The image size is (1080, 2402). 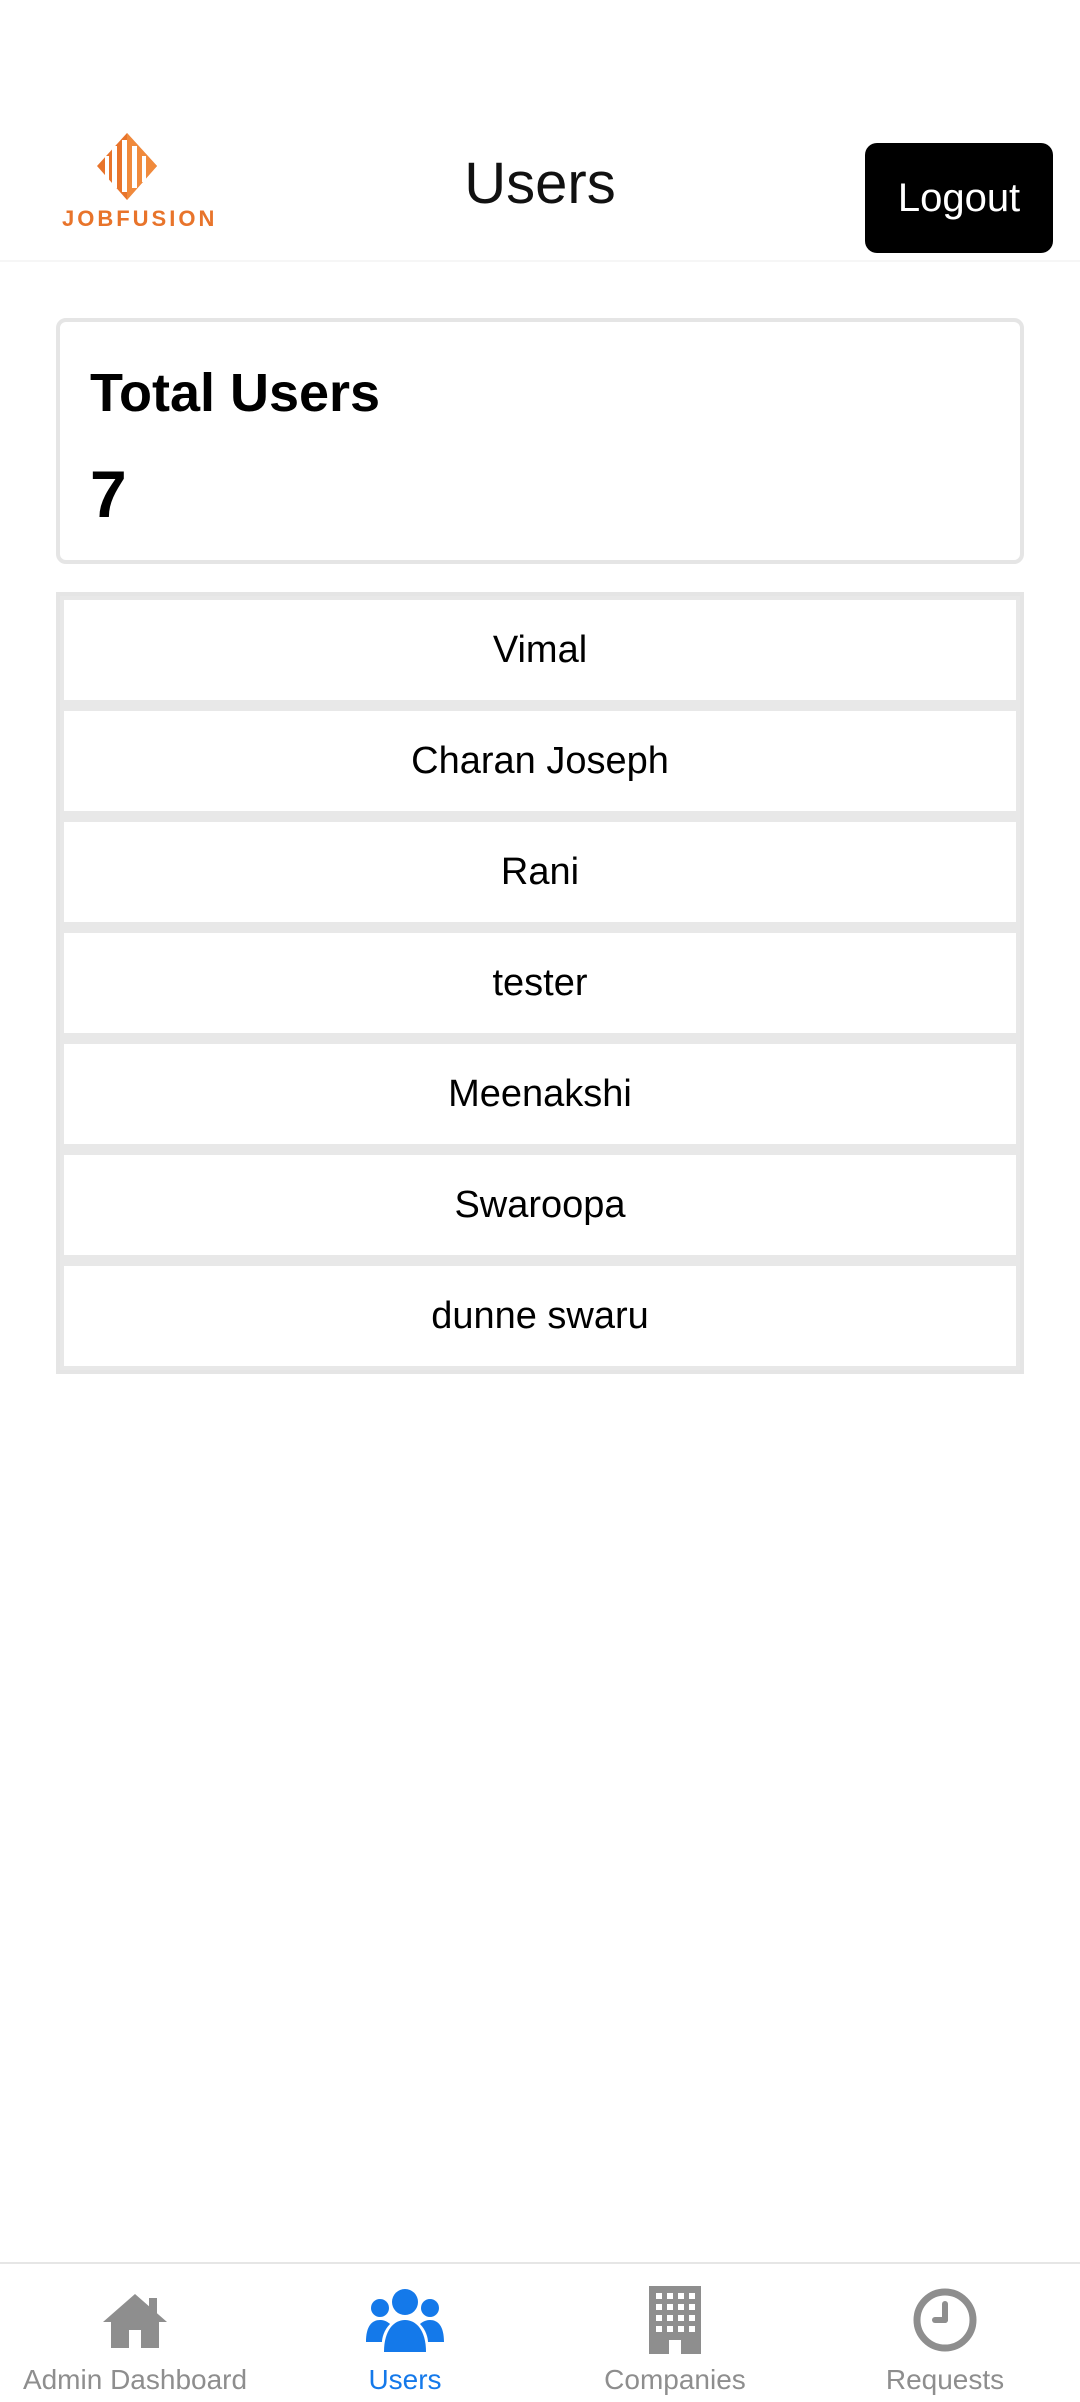 What do you see at coordinates (675, 2379) in the screenshot?
I see `nav-label: Companies` at bounding box center [675, 2379].